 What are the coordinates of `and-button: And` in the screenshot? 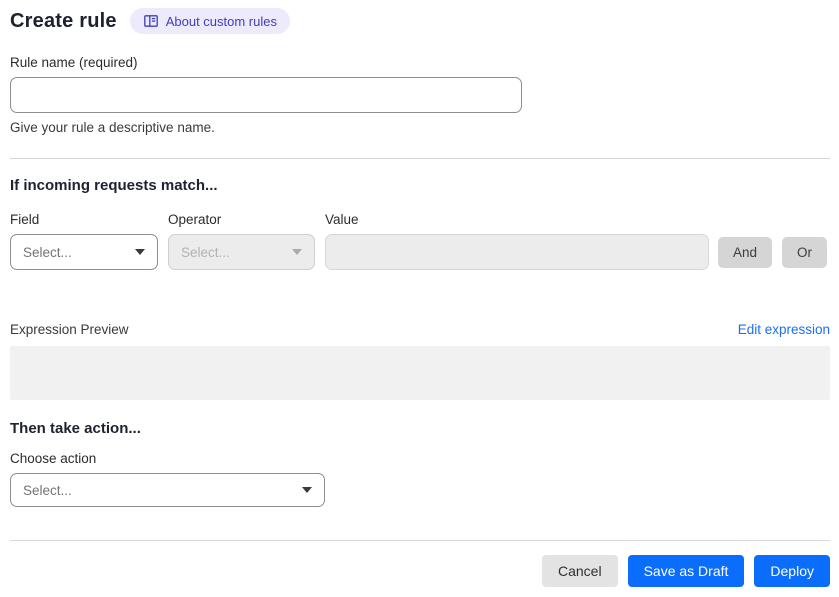 It's located at (745, 252).